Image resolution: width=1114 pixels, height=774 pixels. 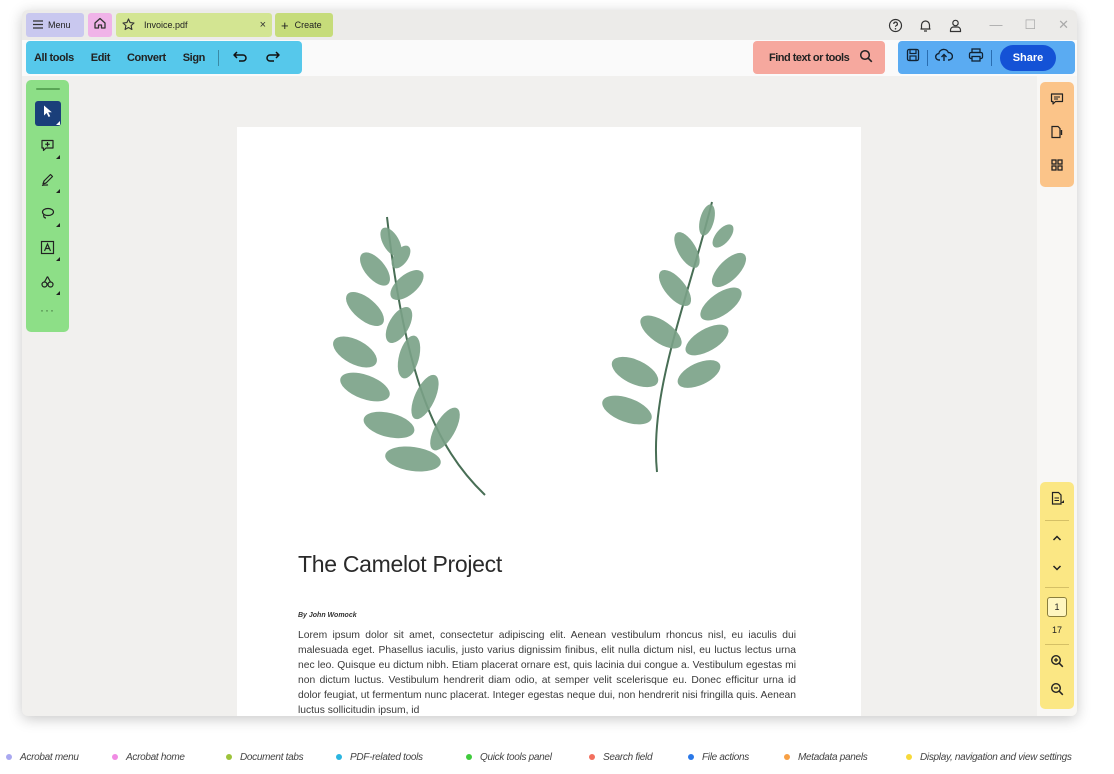 What do you see at coordinates (1057, 101) in the screenshot?
I see `comments-panel-icon` at bounding box center [1057, 101].